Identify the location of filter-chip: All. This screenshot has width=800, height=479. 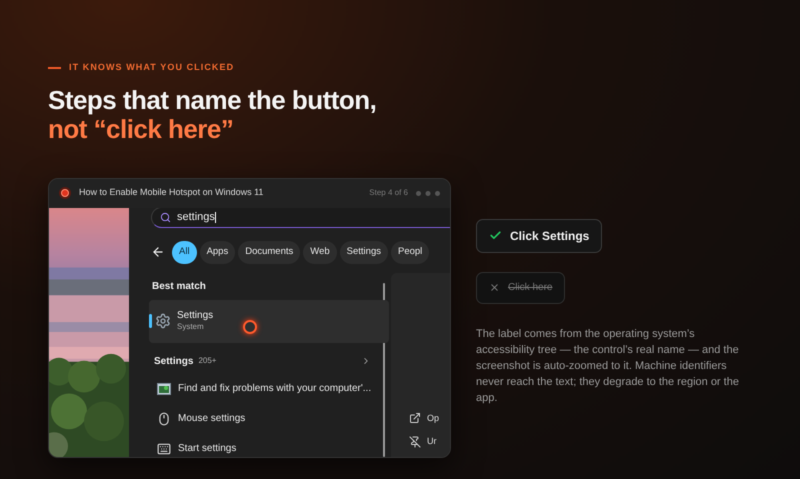
(184, 252).